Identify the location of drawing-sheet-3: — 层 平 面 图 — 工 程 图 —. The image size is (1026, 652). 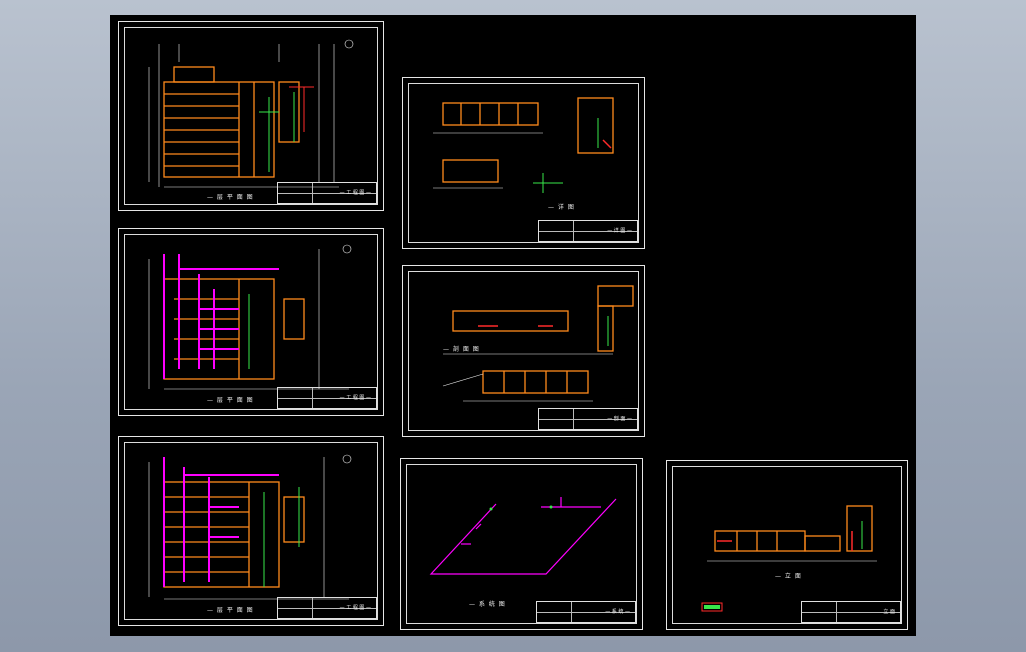
(251, 531).